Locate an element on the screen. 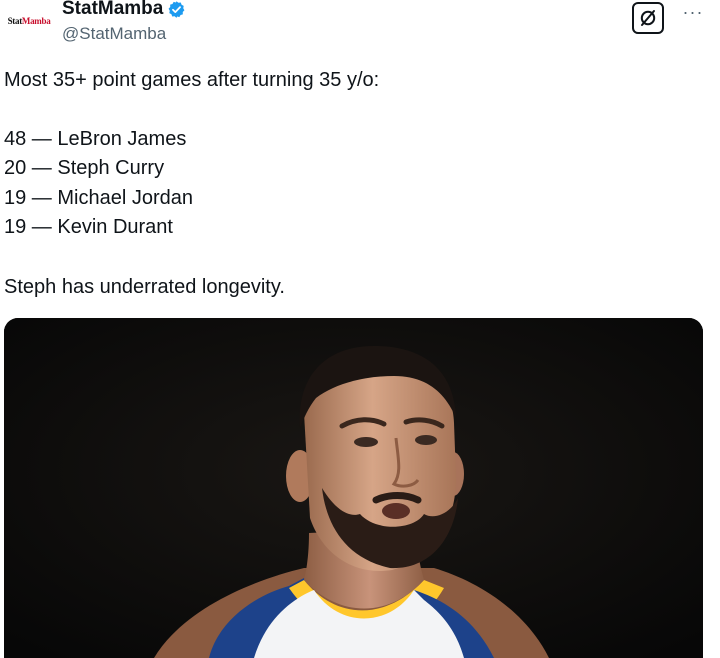 Image resolution: width=720 pixels, height=658 pixels. avatar: Stat Mamba is located at coordinates (29, 21).